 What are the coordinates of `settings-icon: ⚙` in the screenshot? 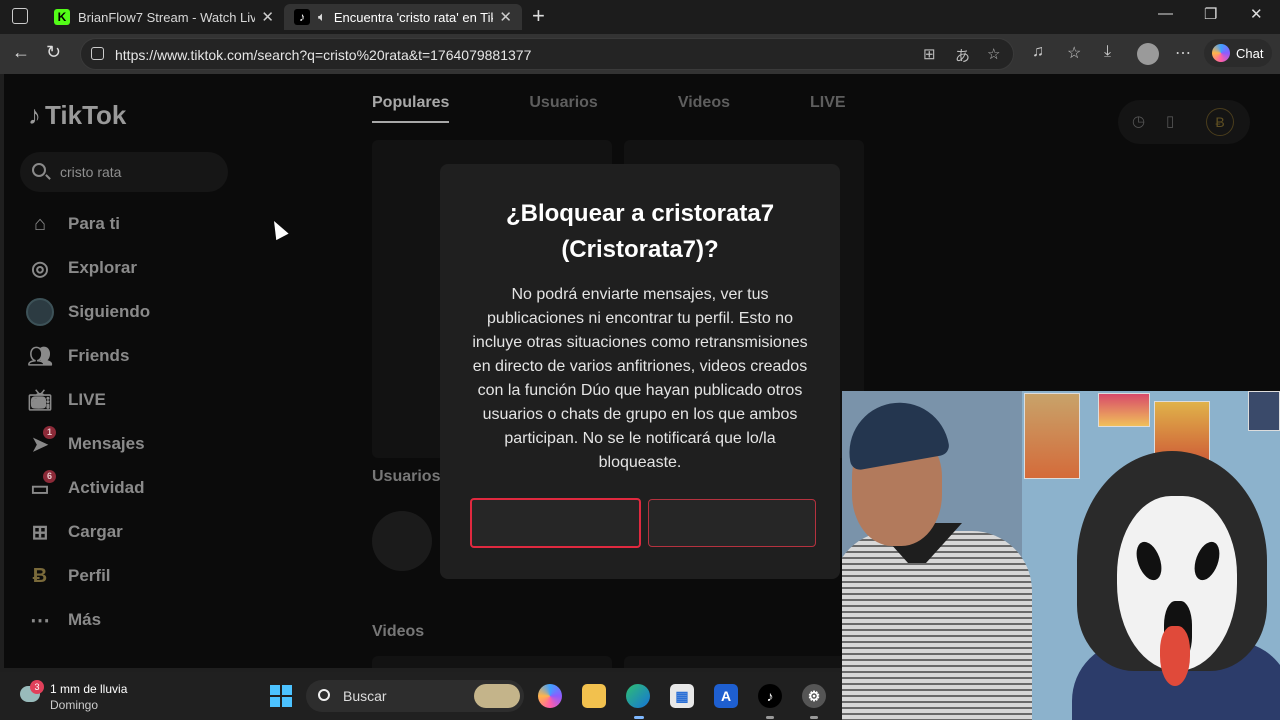 It's located at (814, 696).